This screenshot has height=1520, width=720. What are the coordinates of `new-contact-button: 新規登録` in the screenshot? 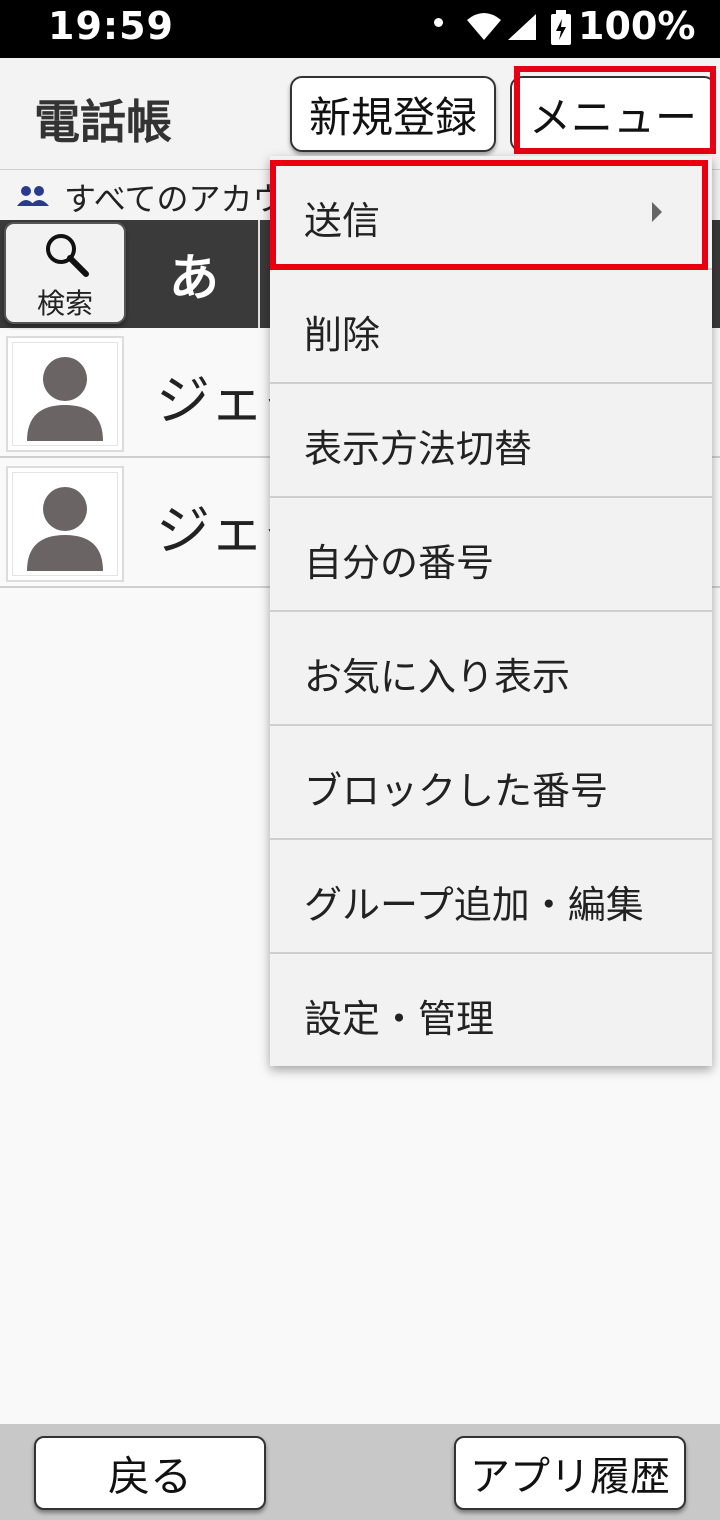 It's located at (393, 114).